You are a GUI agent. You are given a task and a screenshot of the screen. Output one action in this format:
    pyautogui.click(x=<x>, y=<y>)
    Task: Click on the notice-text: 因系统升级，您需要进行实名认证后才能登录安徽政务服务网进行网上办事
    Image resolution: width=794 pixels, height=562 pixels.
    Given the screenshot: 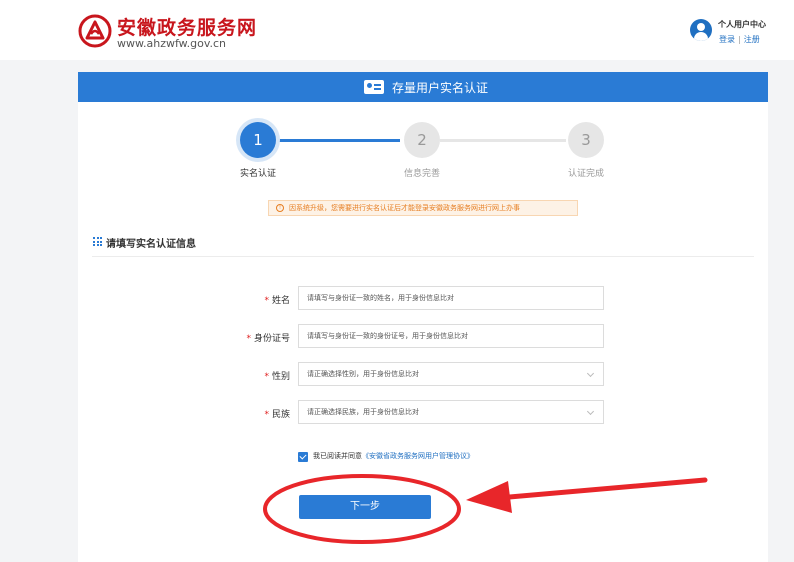 What is the action you would take?
    pyautogui.click(x=404, y=208)
    